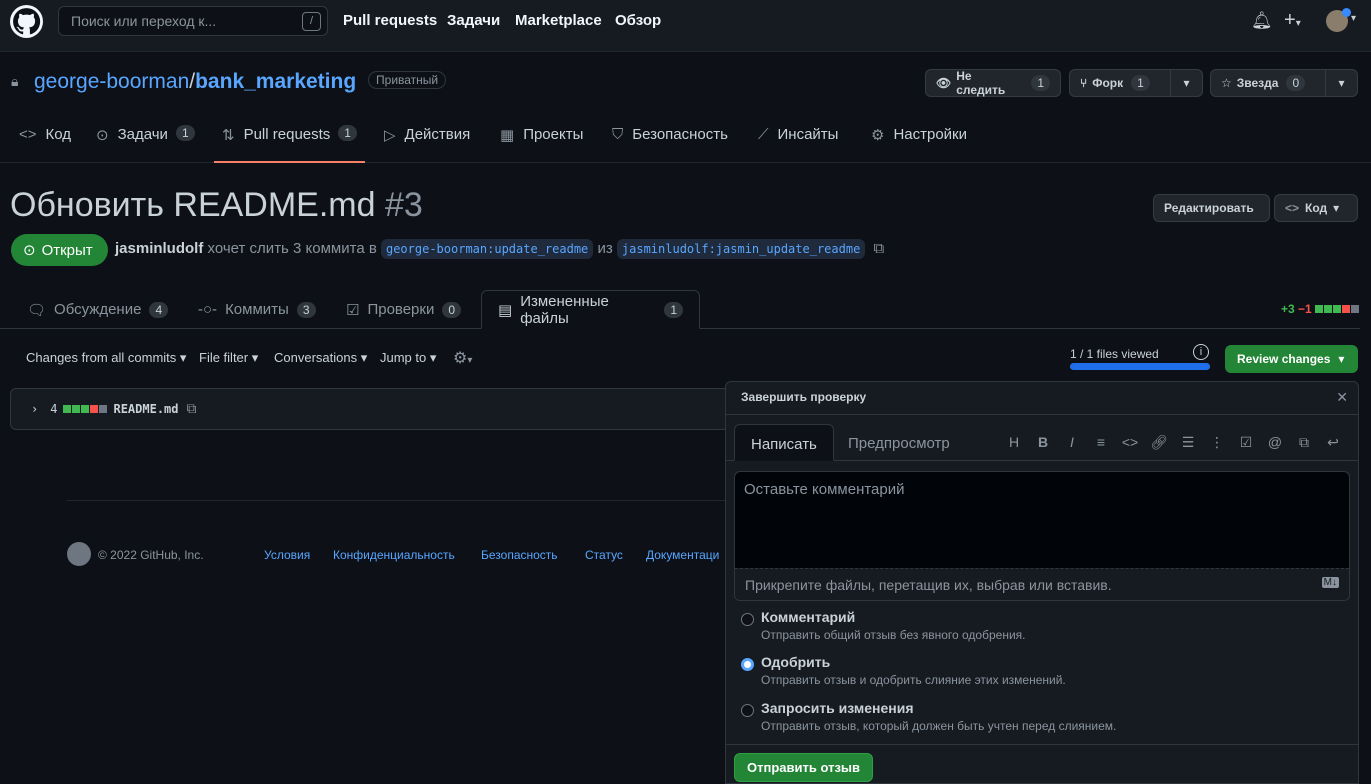 This screenshot has height=784, width=1371. What do you see at coordinates (604, 555) in the screenshot?
I see `footer-link-status: Статус` at bounding box center [604, 555].